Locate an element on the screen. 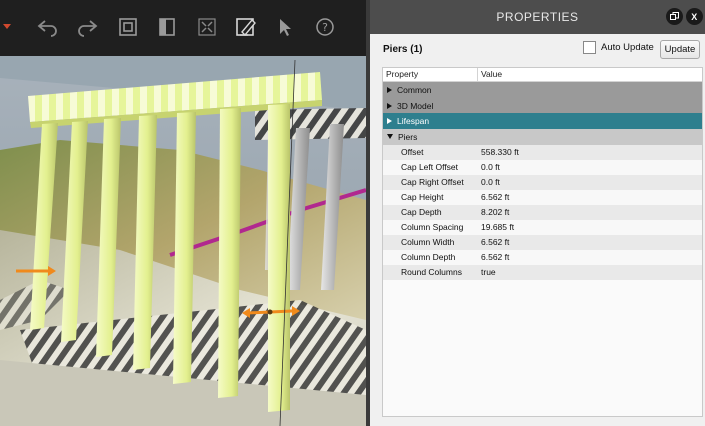  restore-icon is located at coordinates (674, 16).